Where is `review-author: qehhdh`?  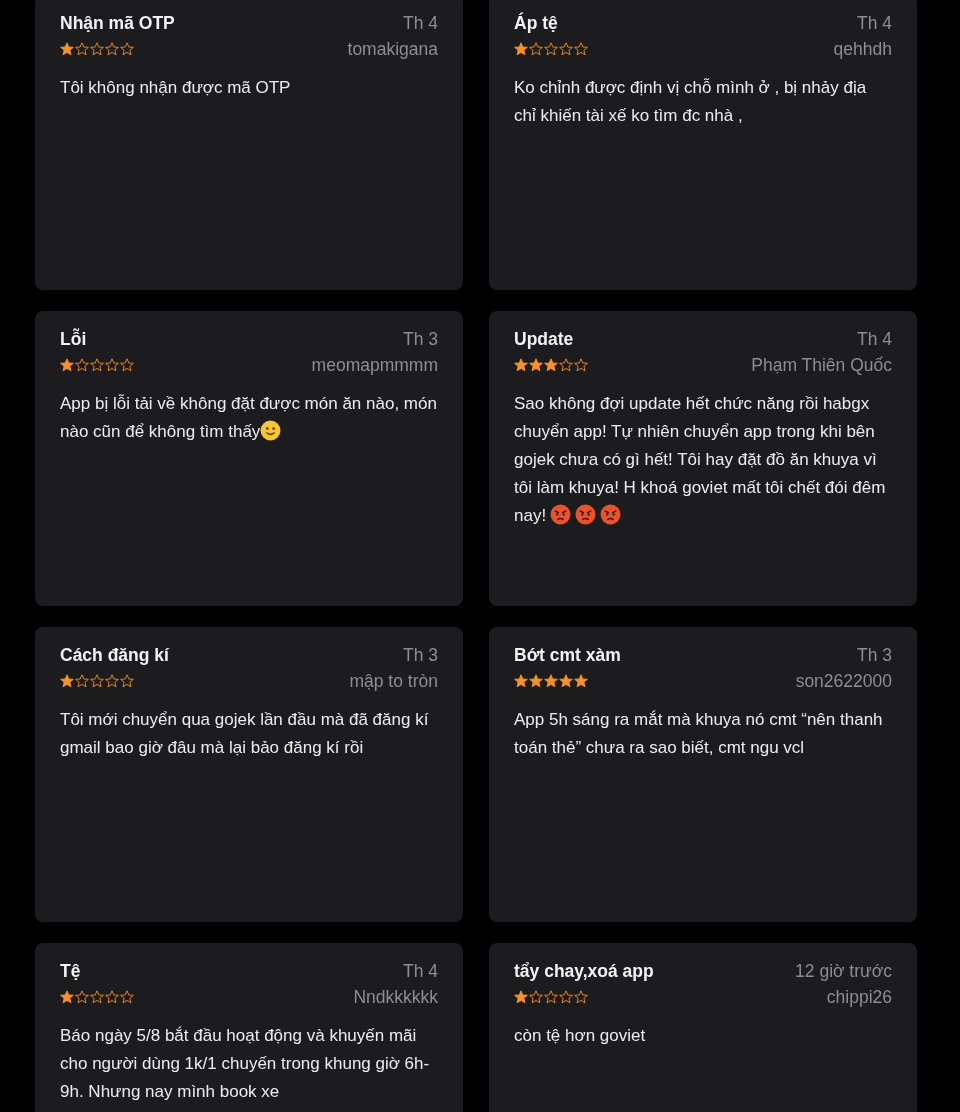
review-author: qehhdh is located at coordinates (862, 49).